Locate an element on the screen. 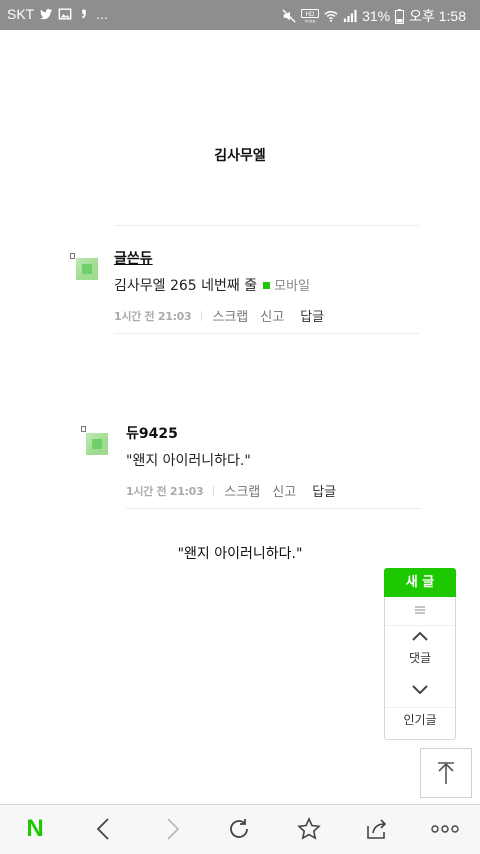  browser-toolbar: N is located at coordinates (240, 829).